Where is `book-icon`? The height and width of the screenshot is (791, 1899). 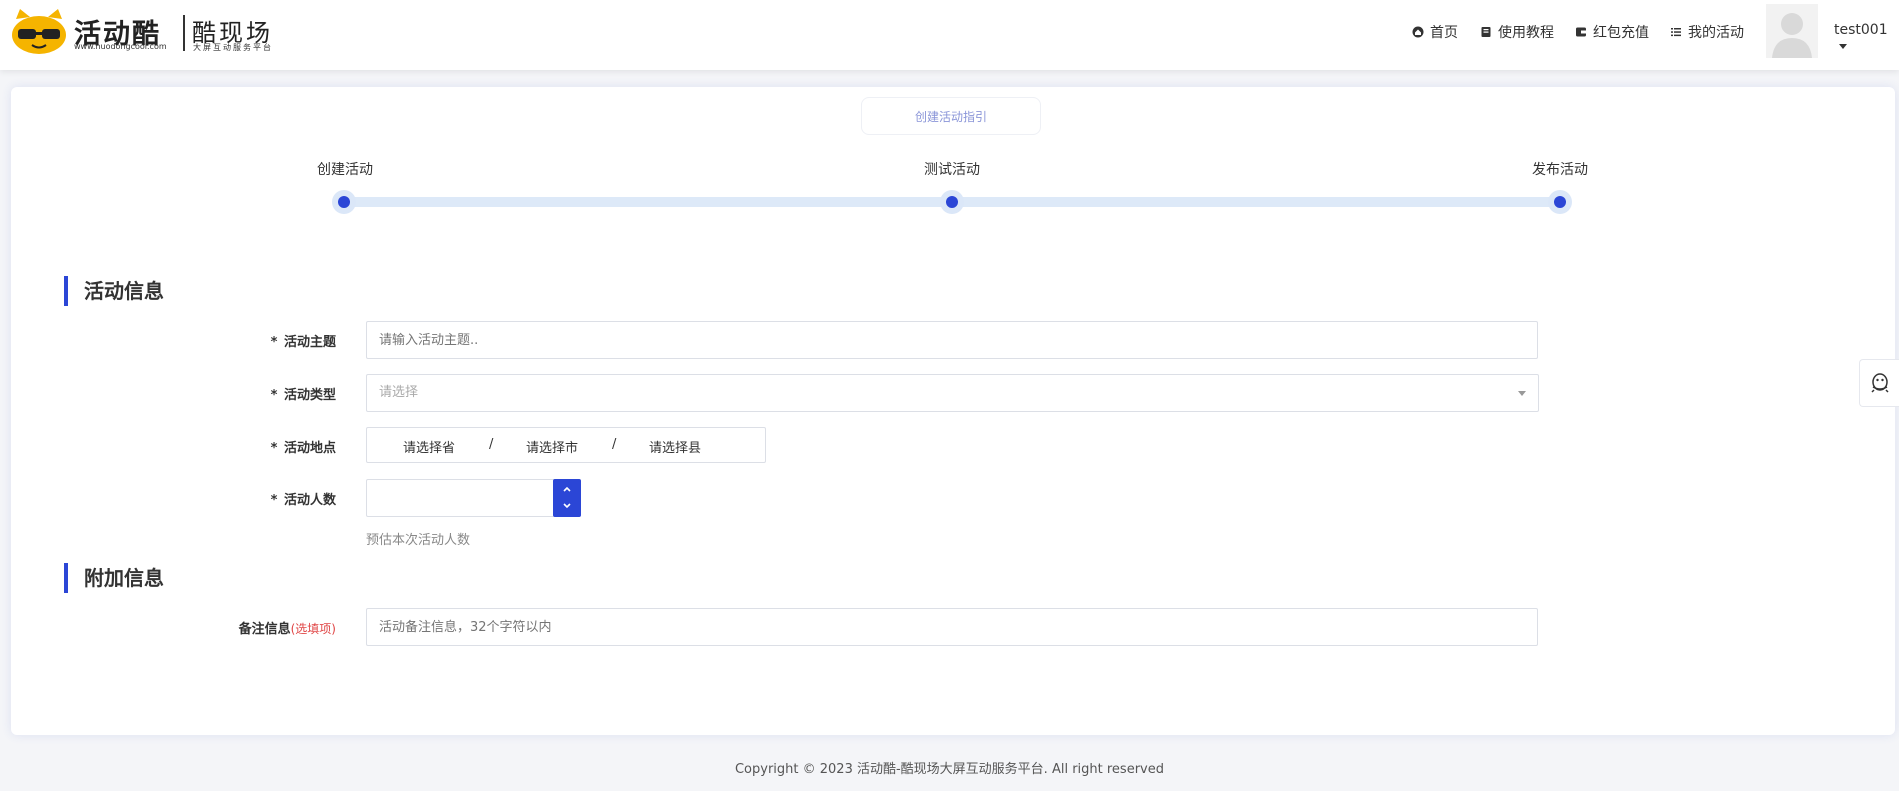 book-icon is located at coordinates (1486, 32).